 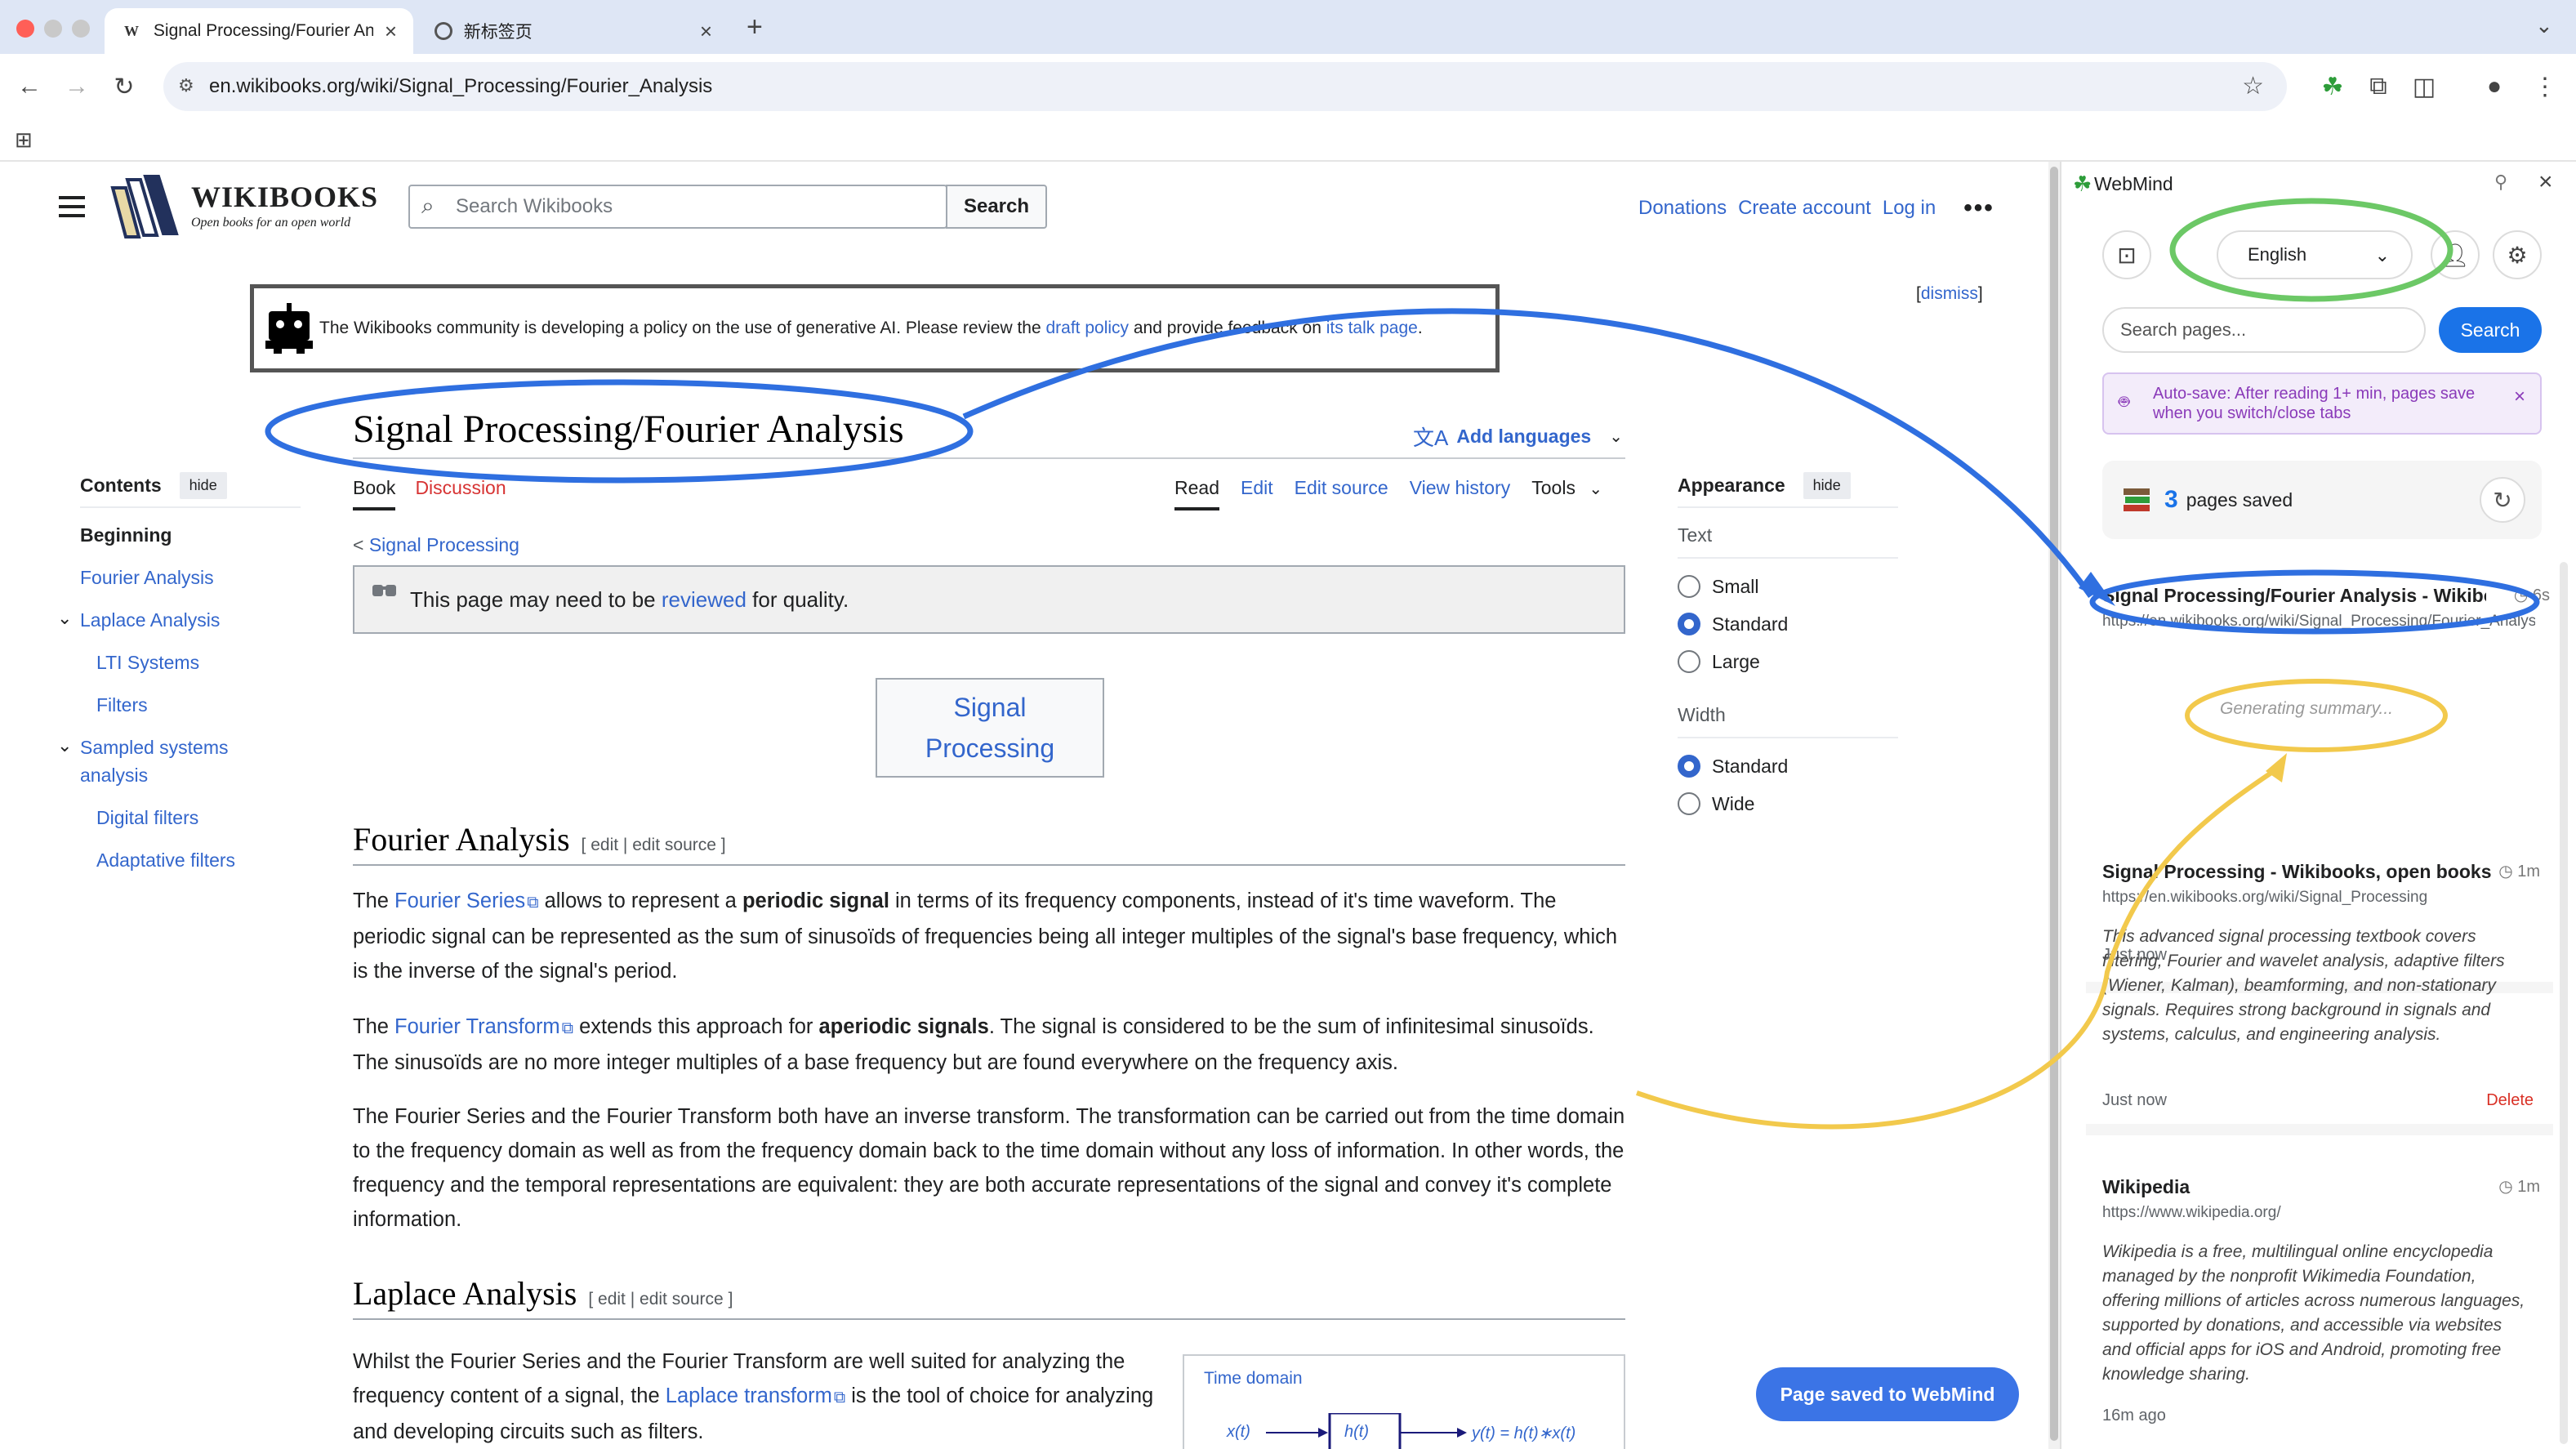 What do you see at coordinates (374, 493) in the screenshot?
I see `tab-book: Book` at bounding box center [374, 493].